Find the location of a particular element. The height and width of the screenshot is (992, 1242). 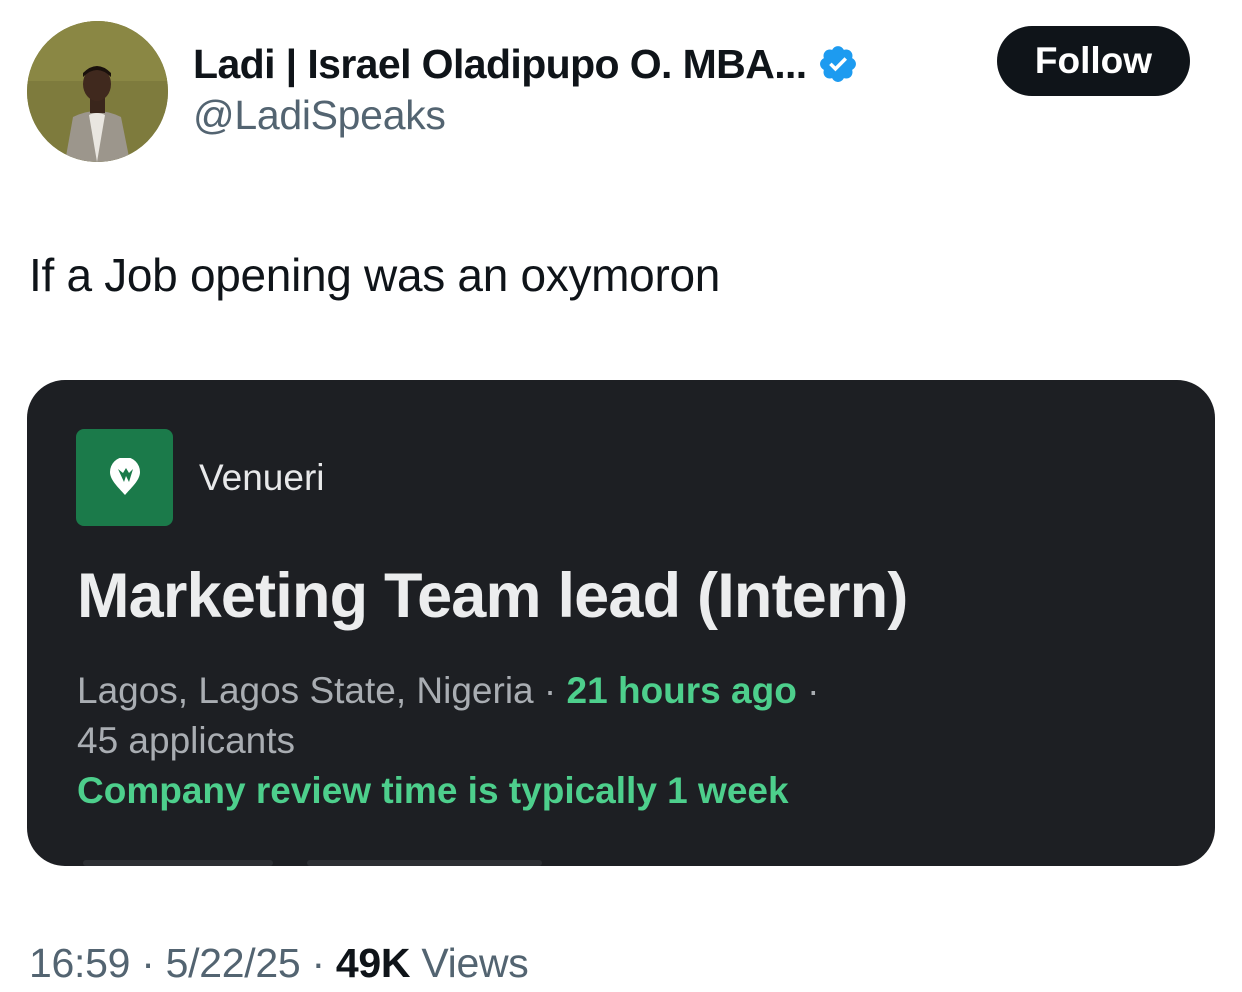

tweet-footer: 16:59 · 5/22/25 · 49K Views is located at coordinates (279, 963).